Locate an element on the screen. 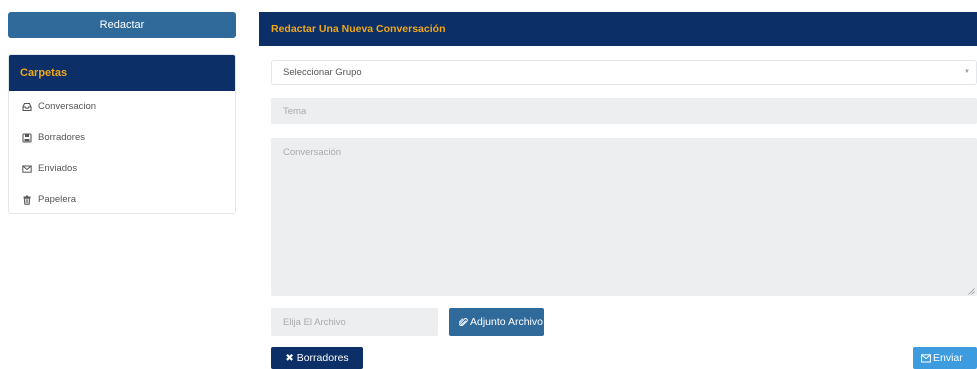 This screenshot has height=369, width=977. file-input: Elija El Archivo is located at coordinates (354, 322).